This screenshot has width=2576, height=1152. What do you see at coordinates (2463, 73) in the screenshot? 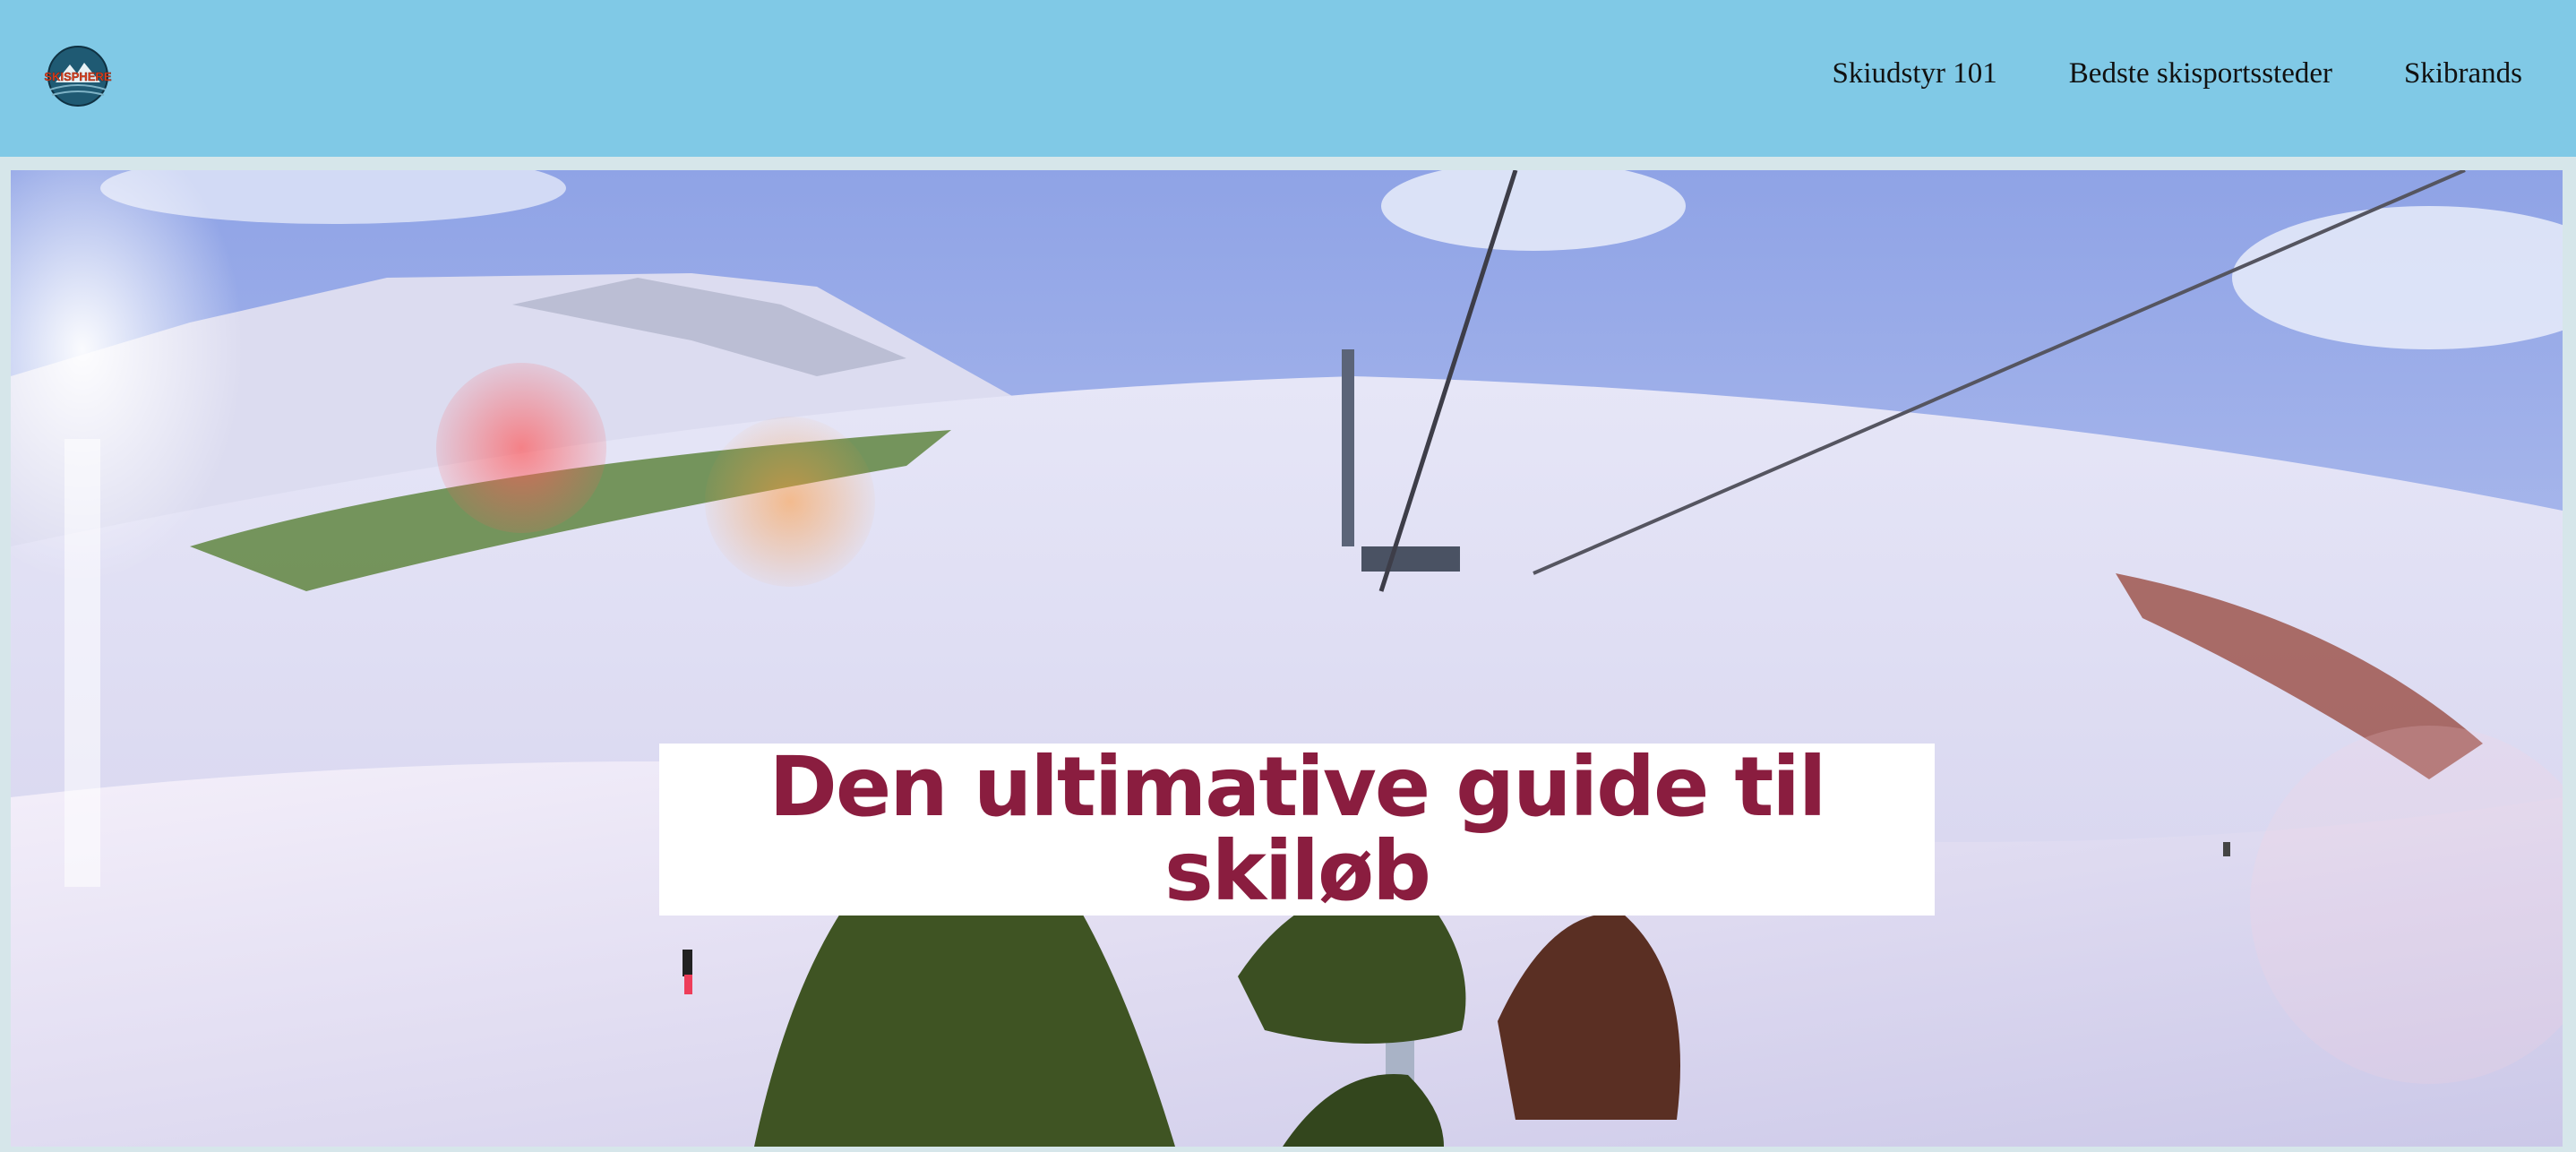
I see `nav-link-ski-brands: Skibrands` at bounding box center [2463, 73].